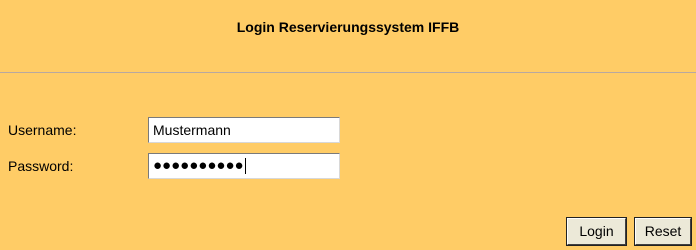 This screenshot has width=696, height=250. I want to click on login-button: Login, so click(596, 231).